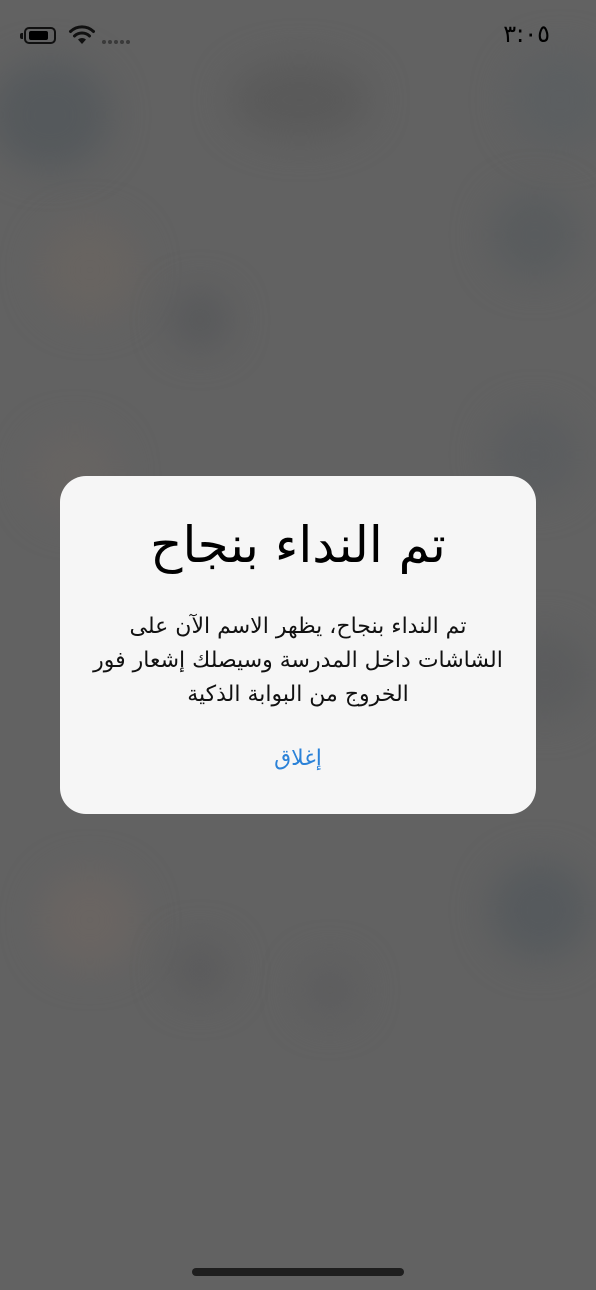  What do you see at coordinates (298, 759) in the screenshot?
I see `close-button: إغلاق` at bounding box center [298, 759].